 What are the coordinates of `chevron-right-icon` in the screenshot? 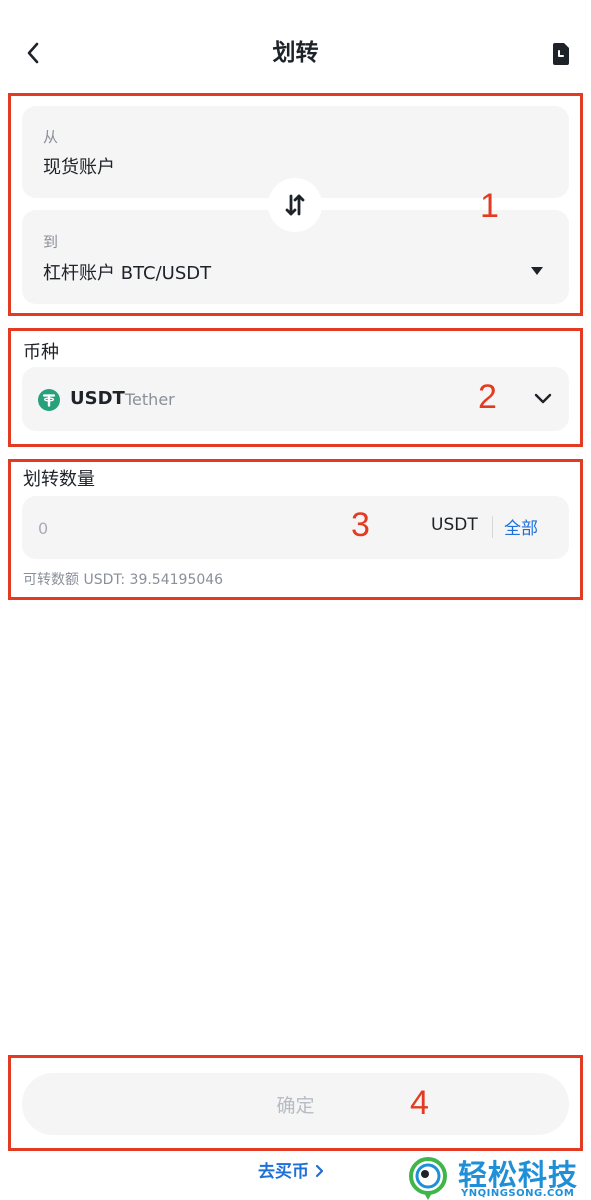 It's located at (319, 1171).